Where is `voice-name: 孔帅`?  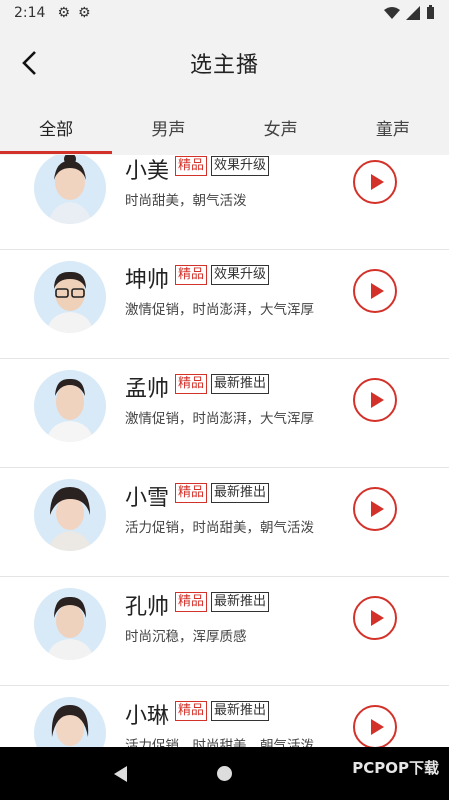
voice-name: 孔帅 is located at coordinates (147, 607).